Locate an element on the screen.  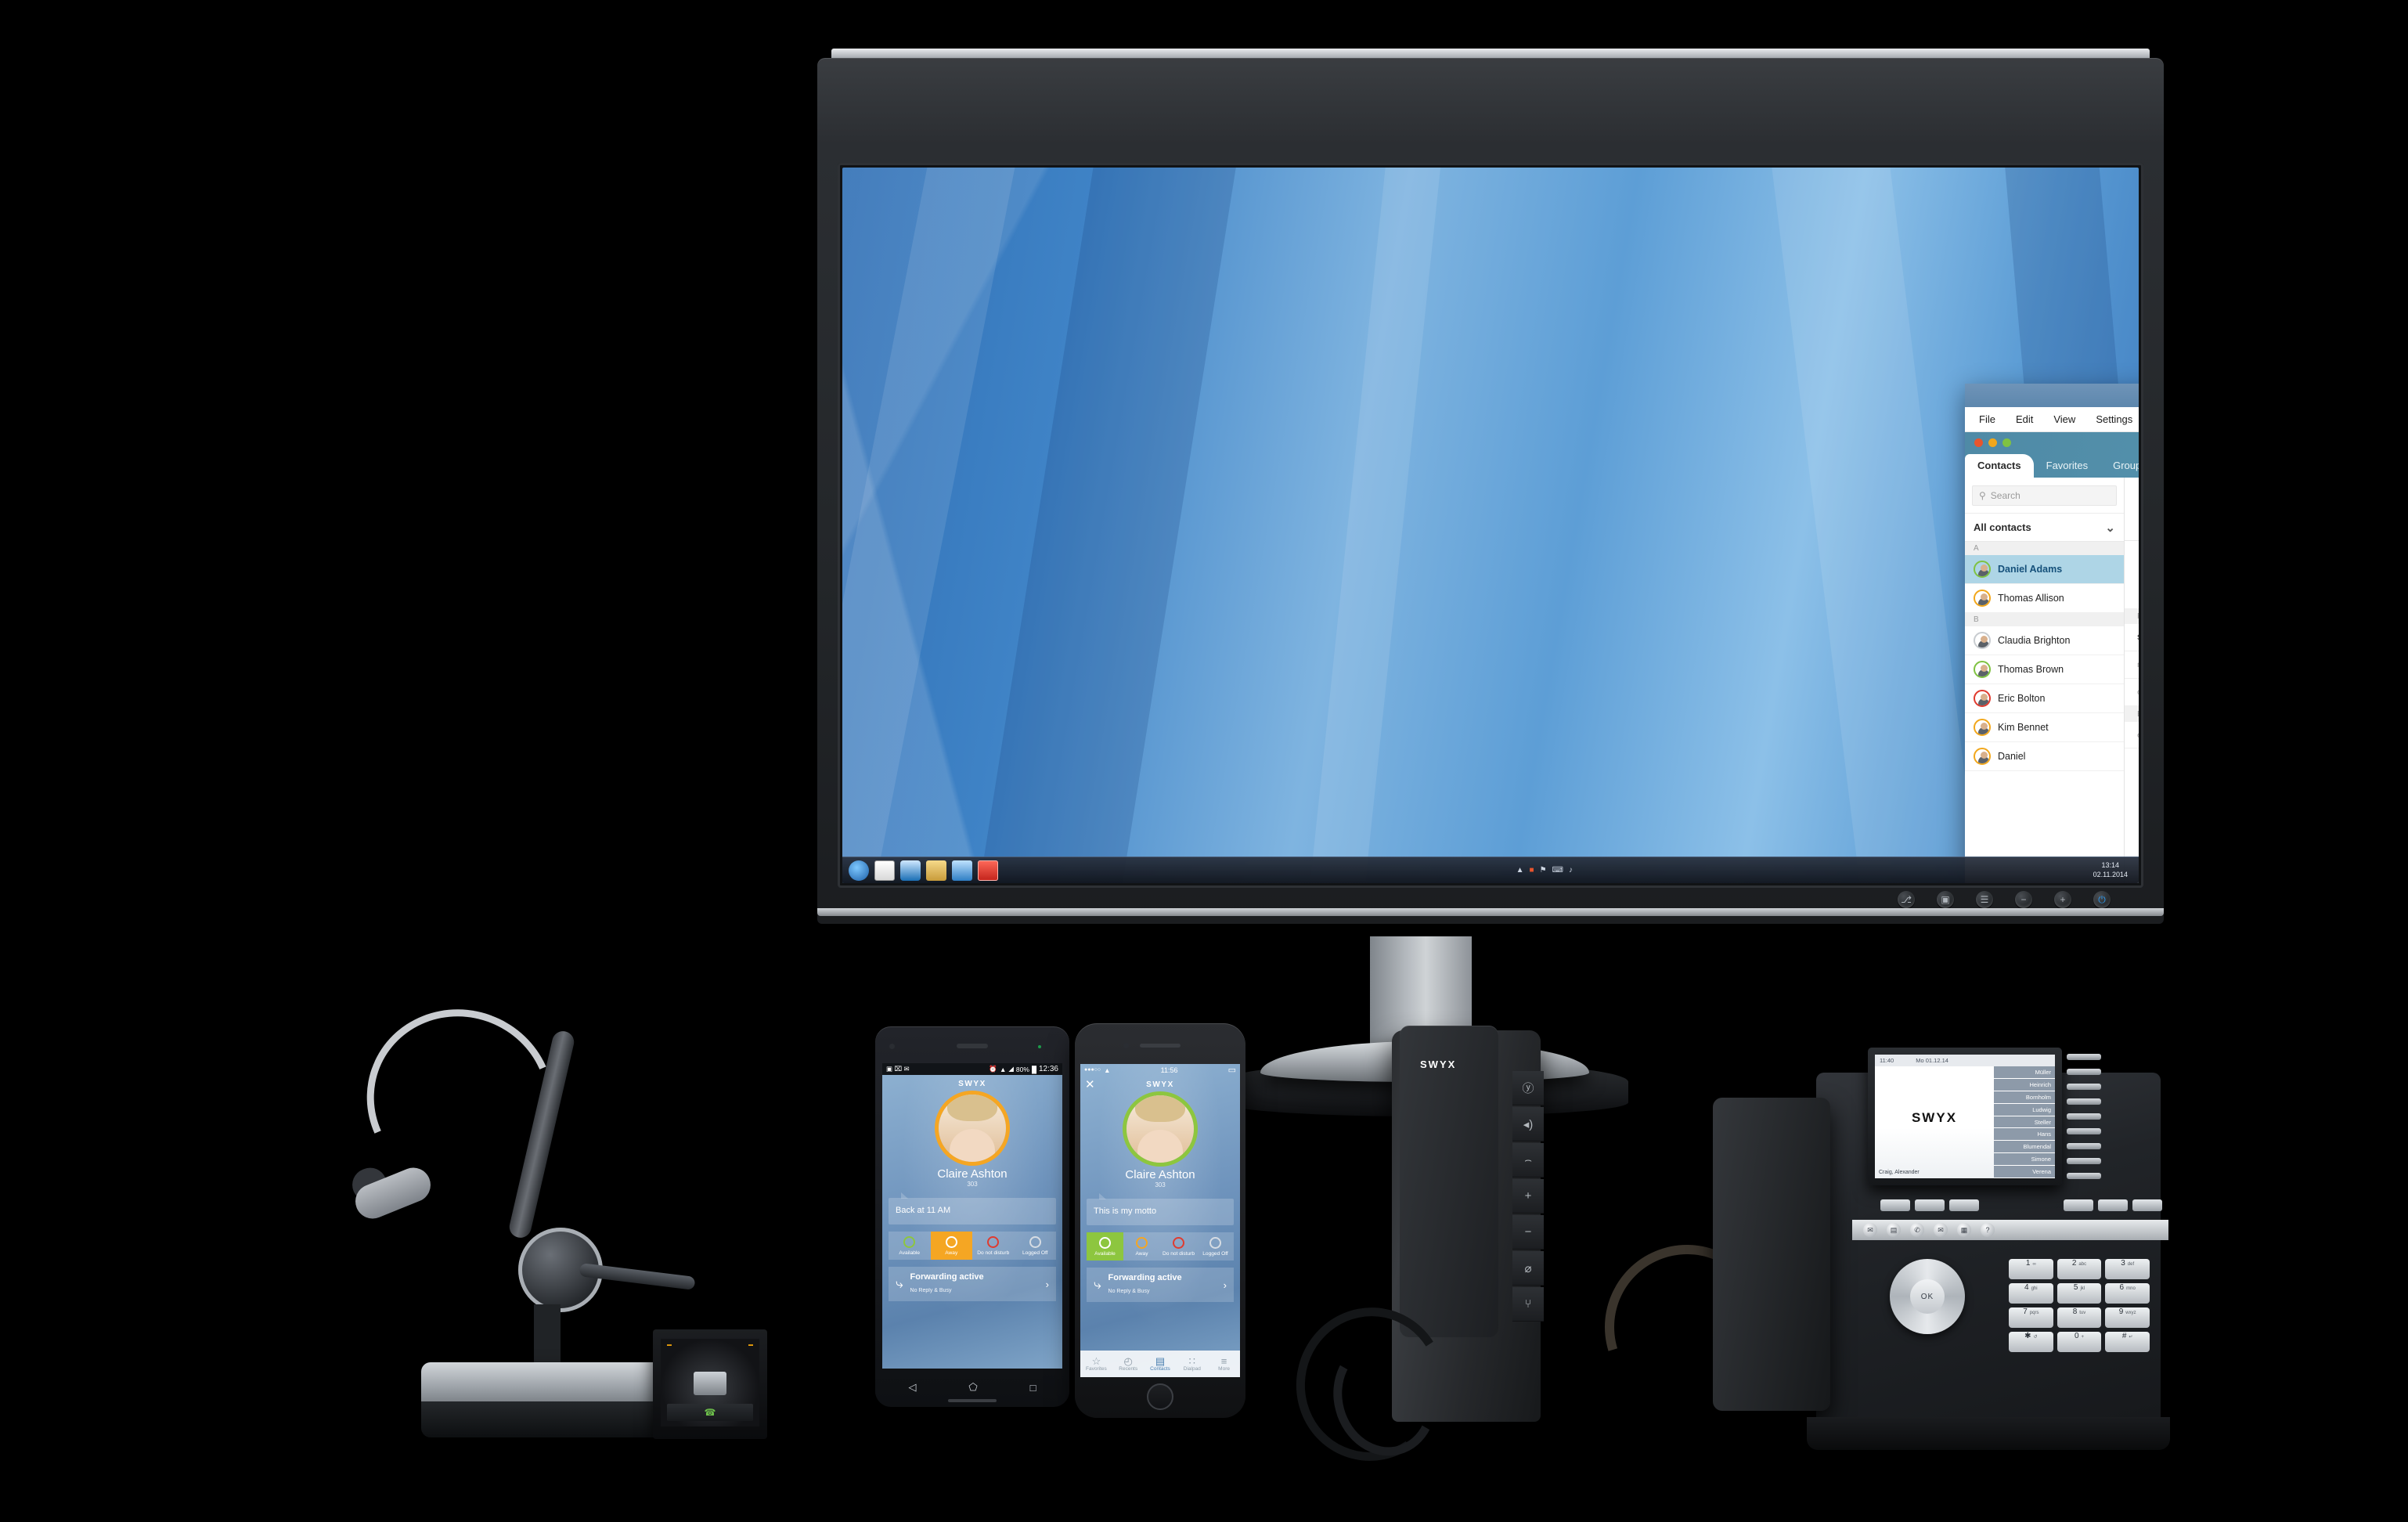
tray-swyx-icon: ■ is located at coordinates (1532, 870).